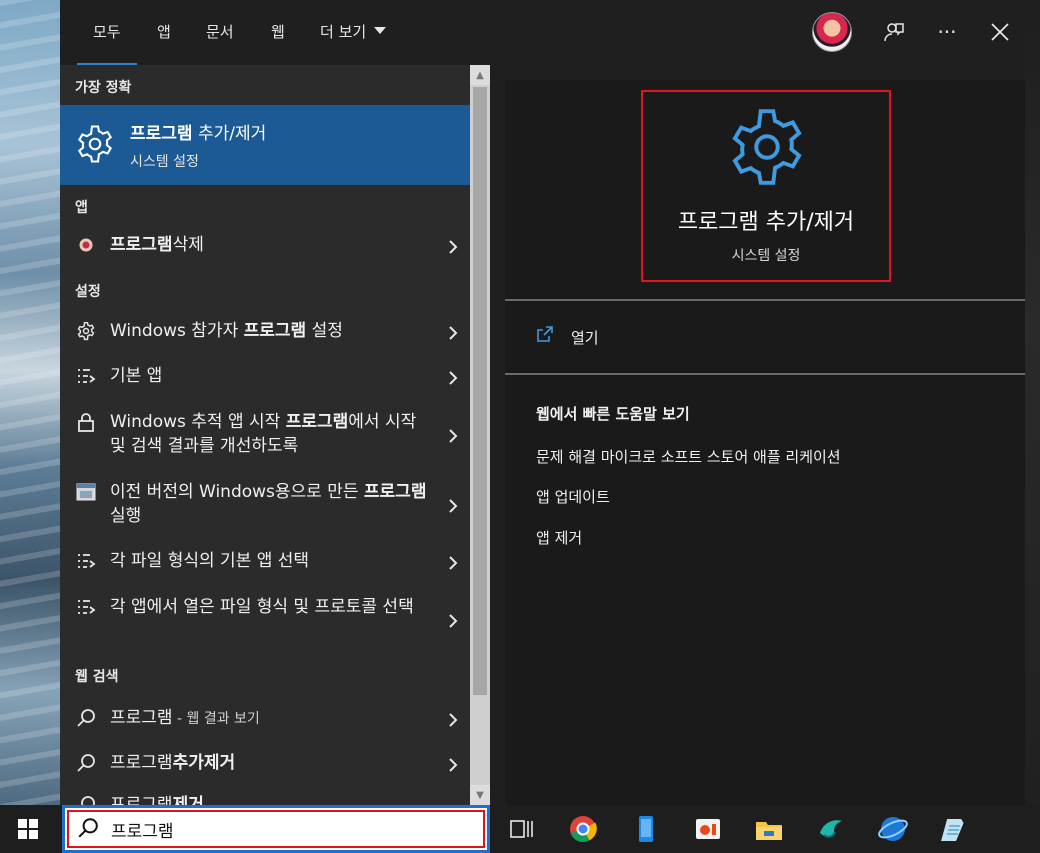  Describe the element at coordinates (226, 331) in the screenshot. I see `settings-result-label: Windows 참가자 프로그램 설정` at that location.